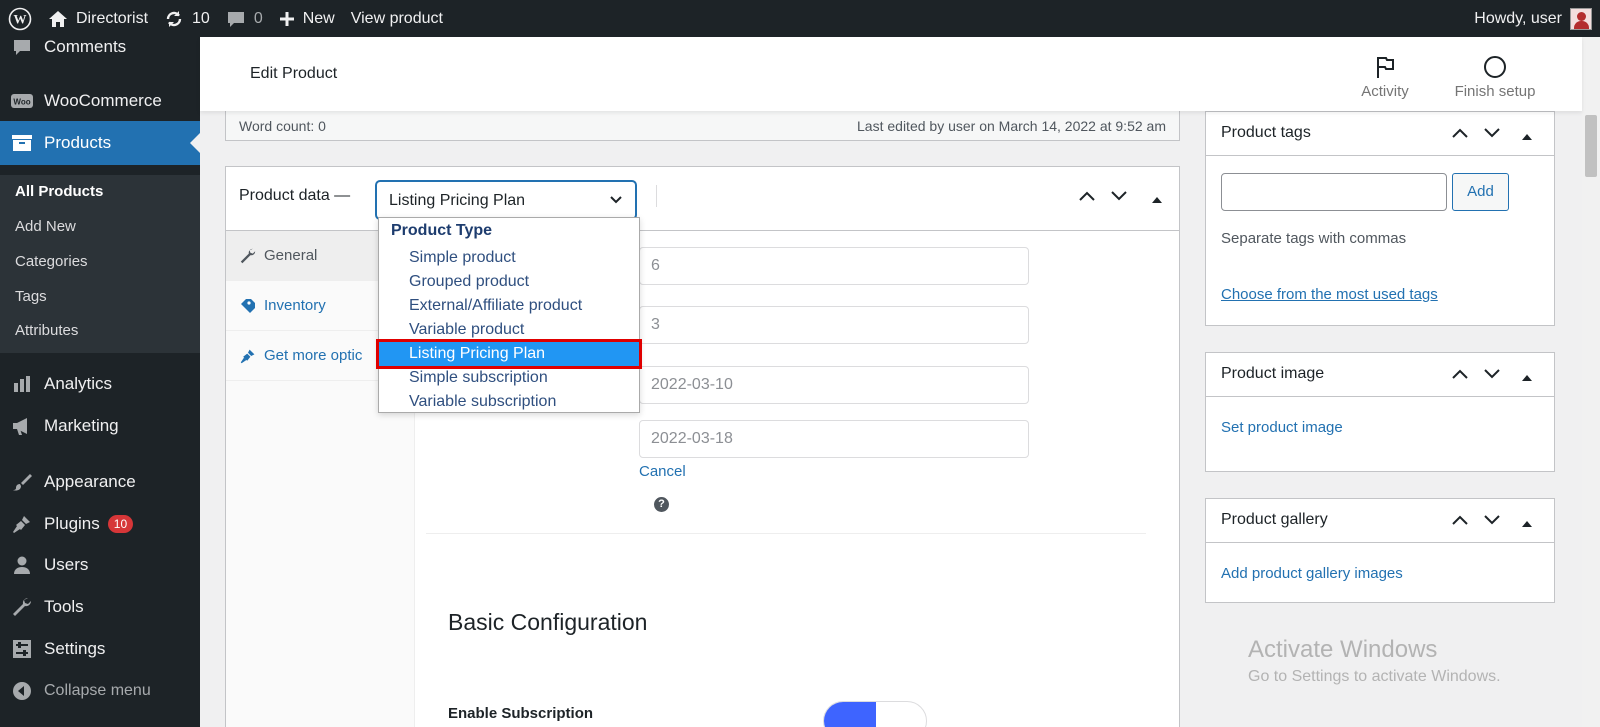 The image size is (1600, 727). What do you see at coordinates (1495, 64) in the screenshot?
I see `progress-circle-icon` at bounding box center [1495, 64].